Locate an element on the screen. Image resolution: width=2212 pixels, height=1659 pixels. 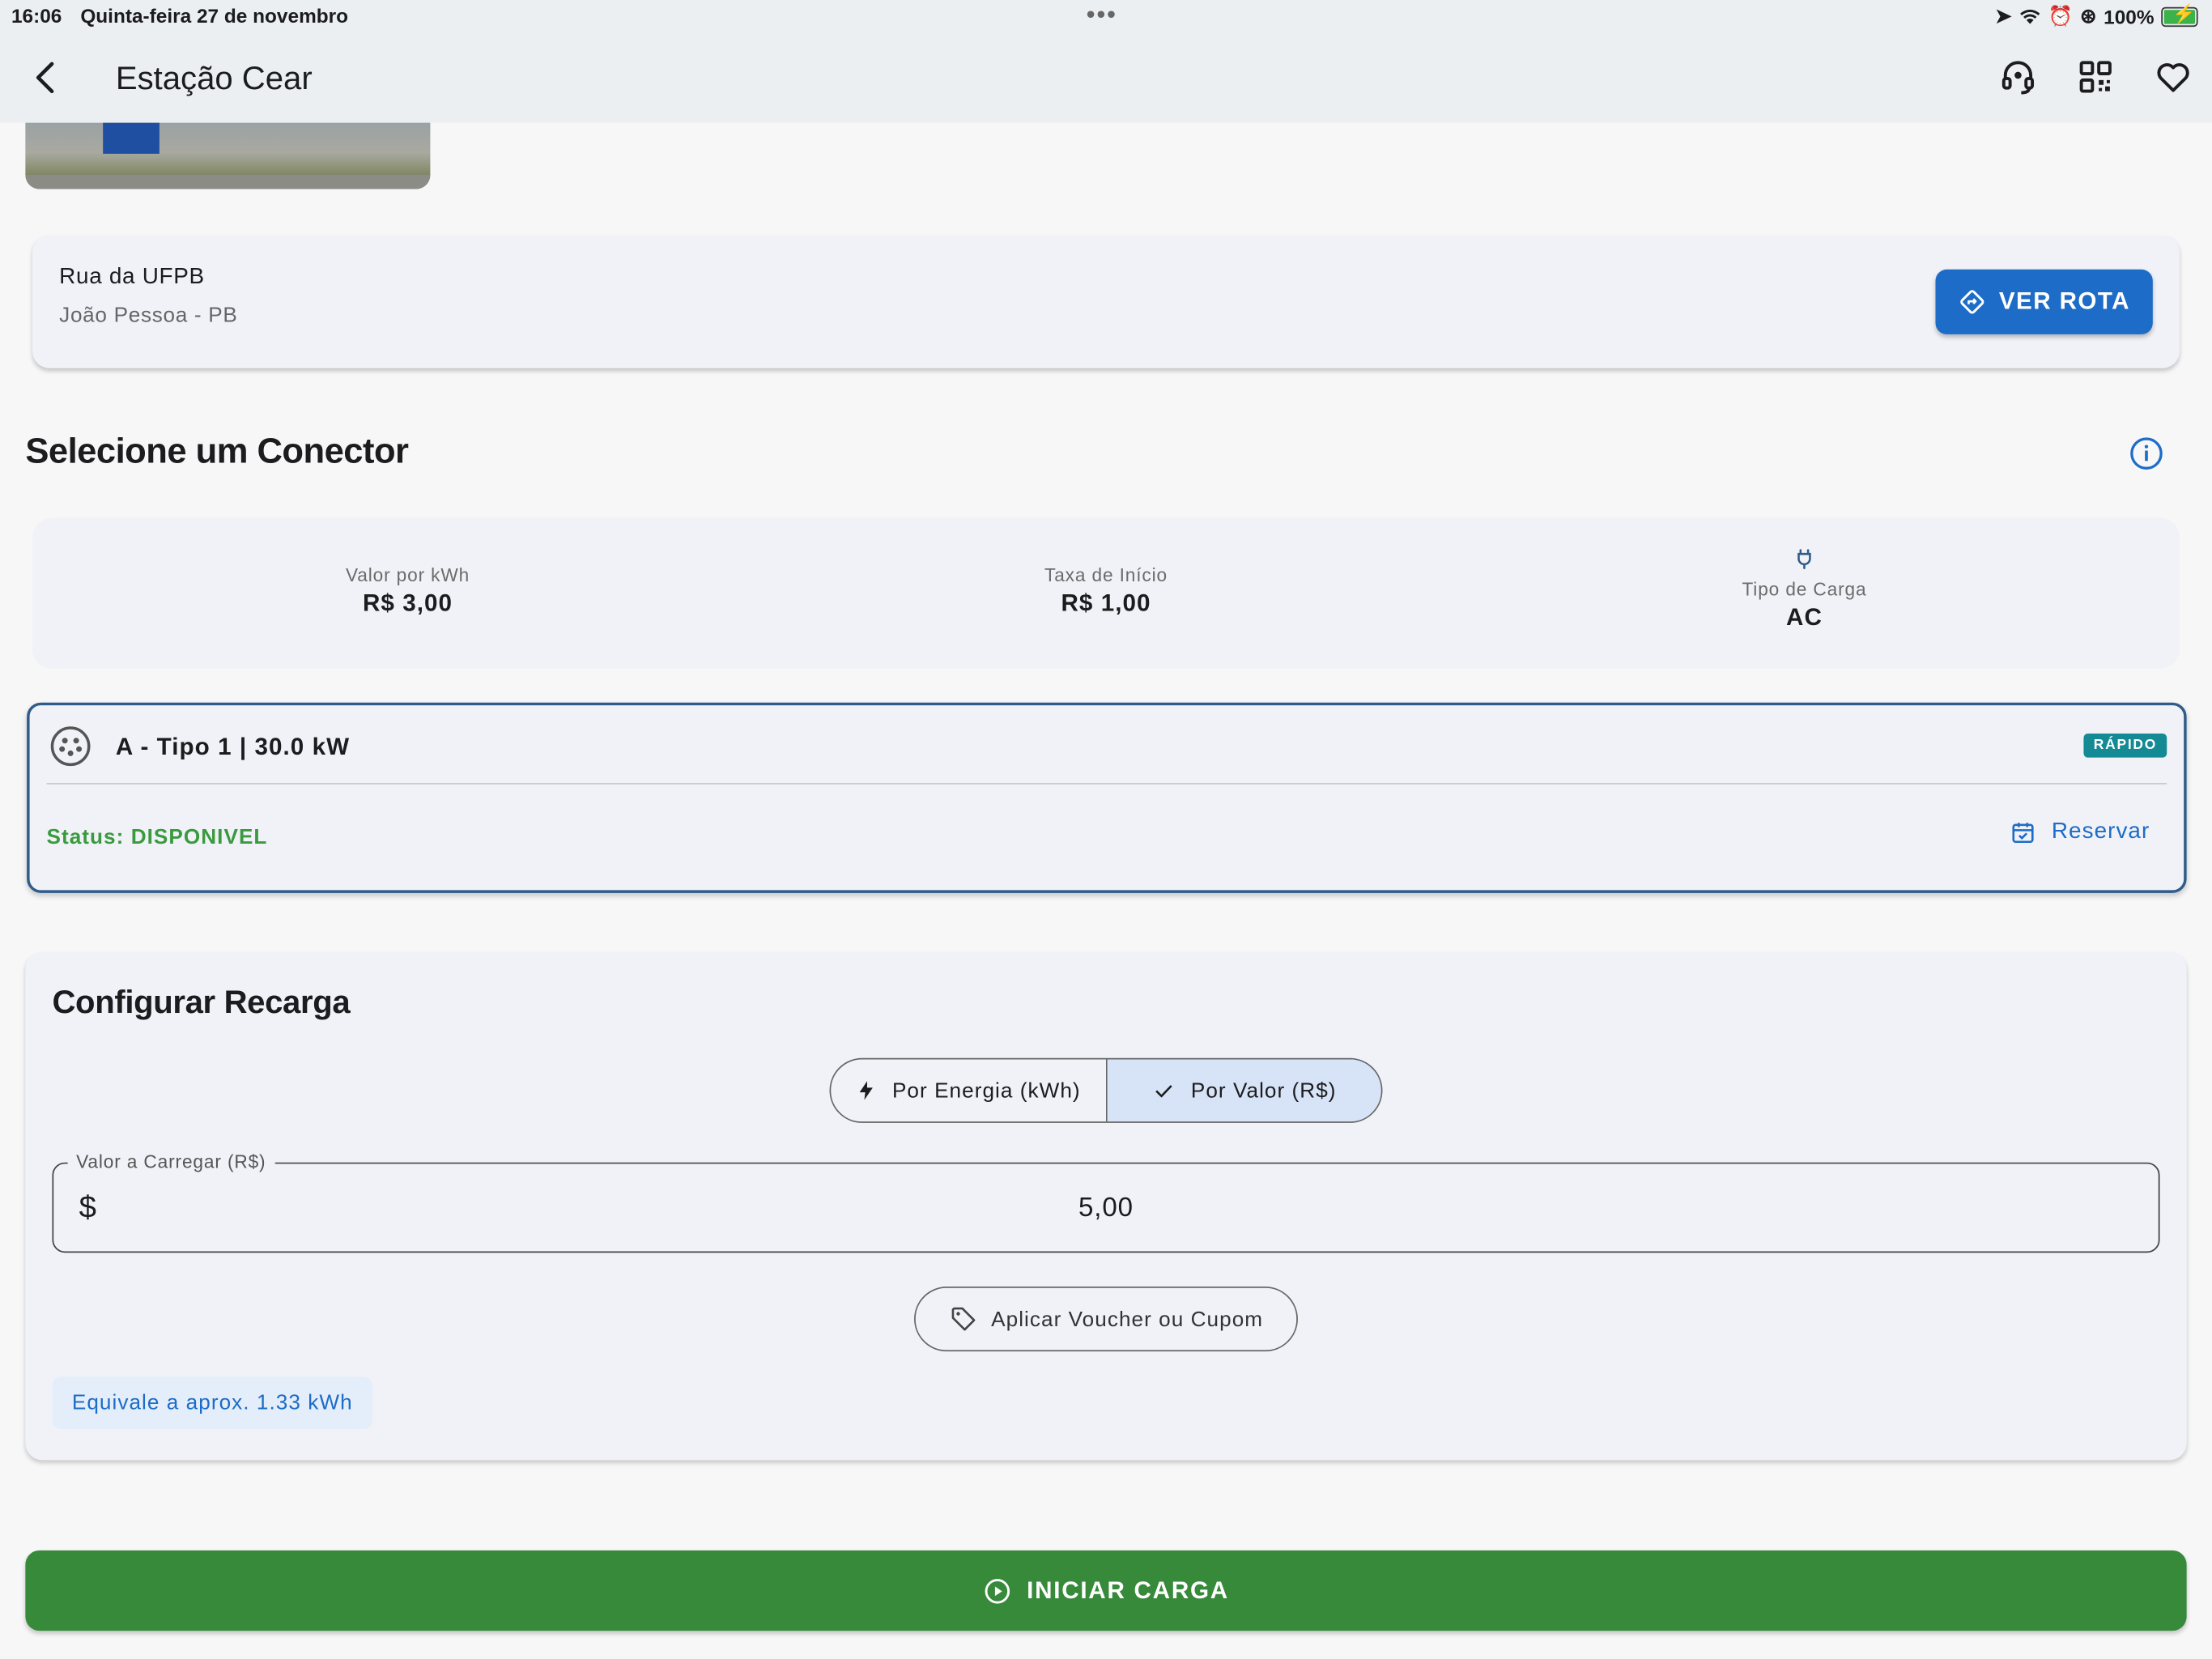
battery-percent: 100% is located at coordinates (2130, 16).